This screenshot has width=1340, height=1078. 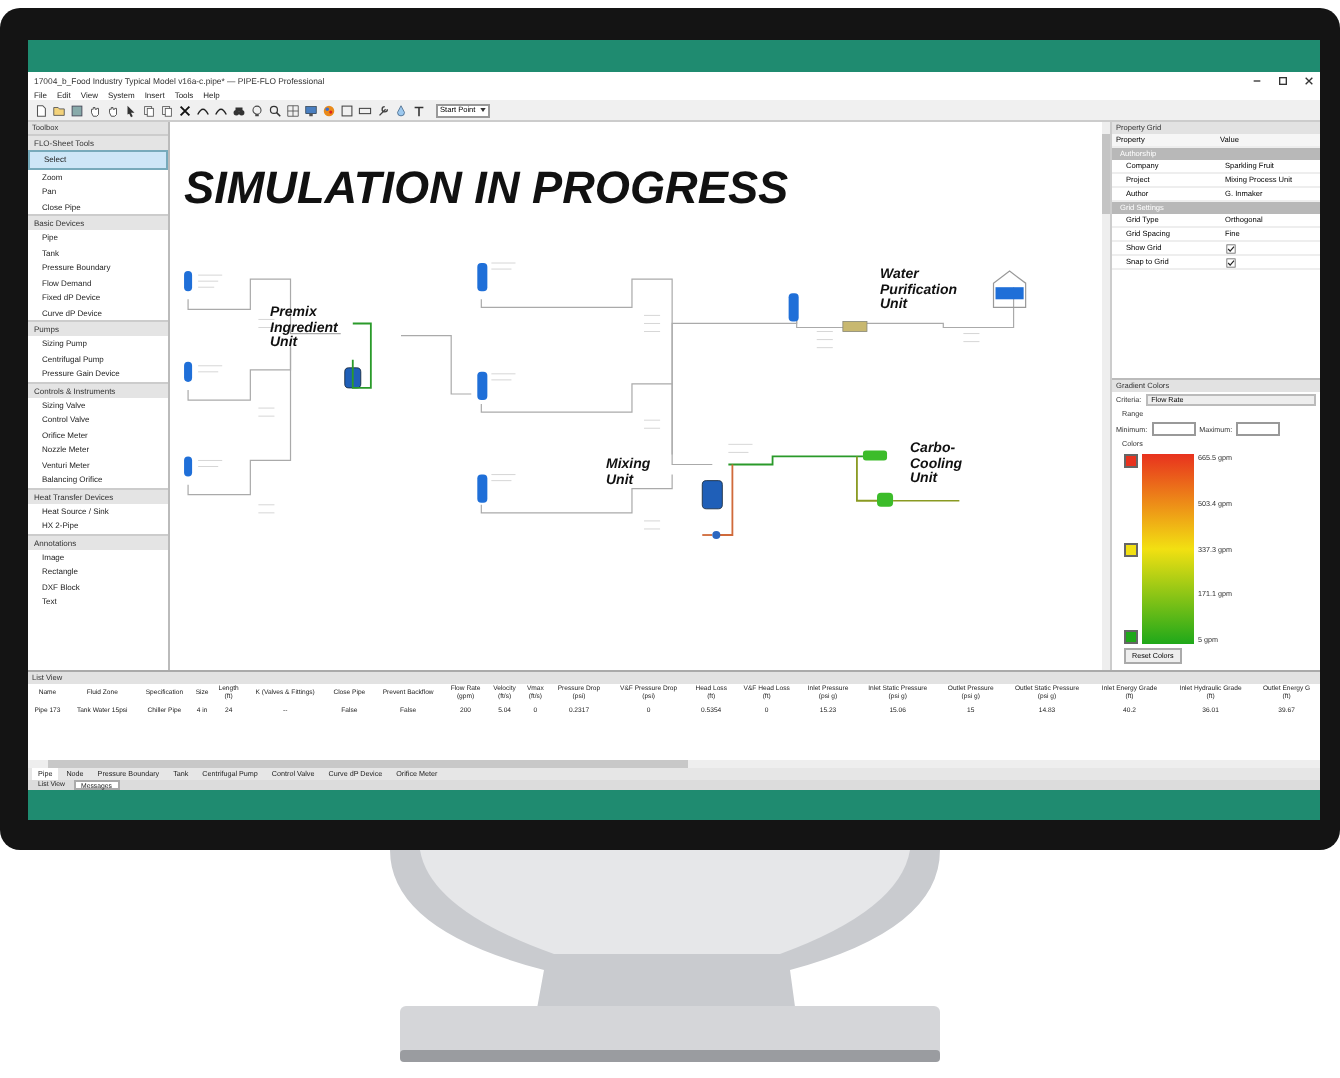 I want to click on binoculars-icon, so click(x=239, y=110).